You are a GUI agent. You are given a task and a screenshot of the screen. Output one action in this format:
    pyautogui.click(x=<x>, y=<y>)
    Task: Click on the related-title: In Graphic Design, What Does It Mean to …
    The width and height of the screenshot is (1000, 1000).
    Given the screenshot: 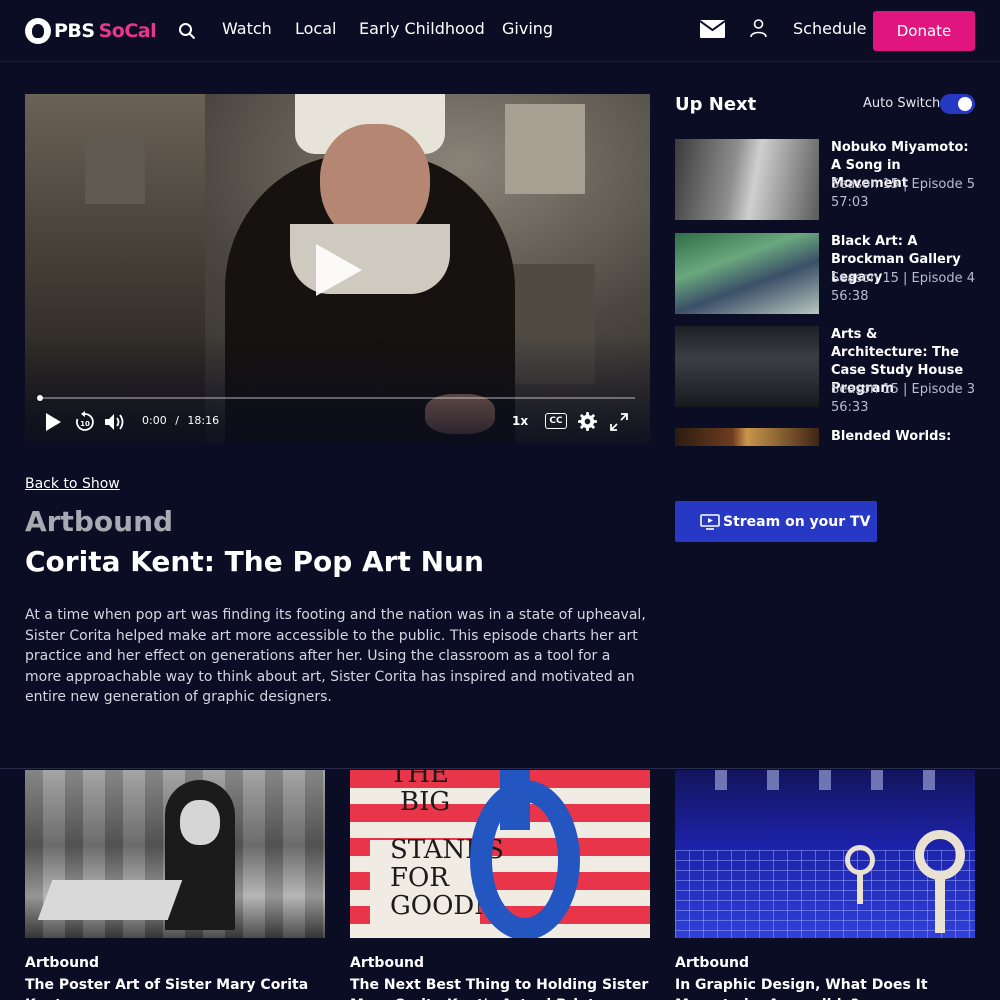 What is the action you would take?
    pyautogui.click(x=825, y=987)
    